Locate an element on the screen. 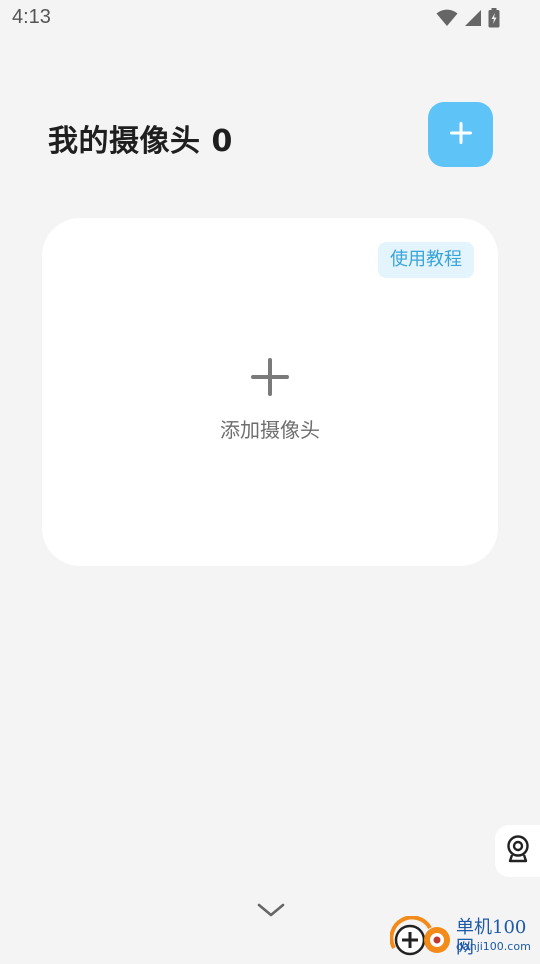 This screenshot has height=964, width=540. chevron-down-icon is located at coordinates (271, 910).